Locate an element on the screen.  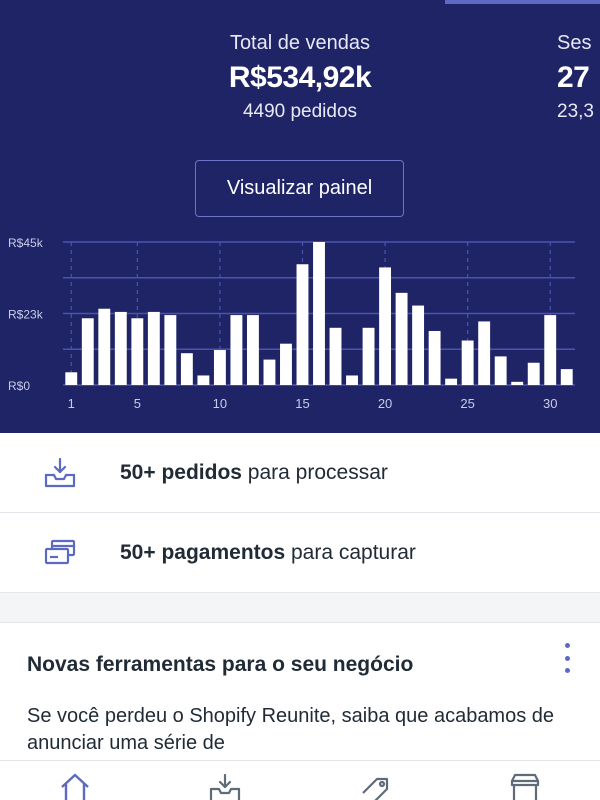
task-payments-rest: para capturar is located at coordinates (350, 552).